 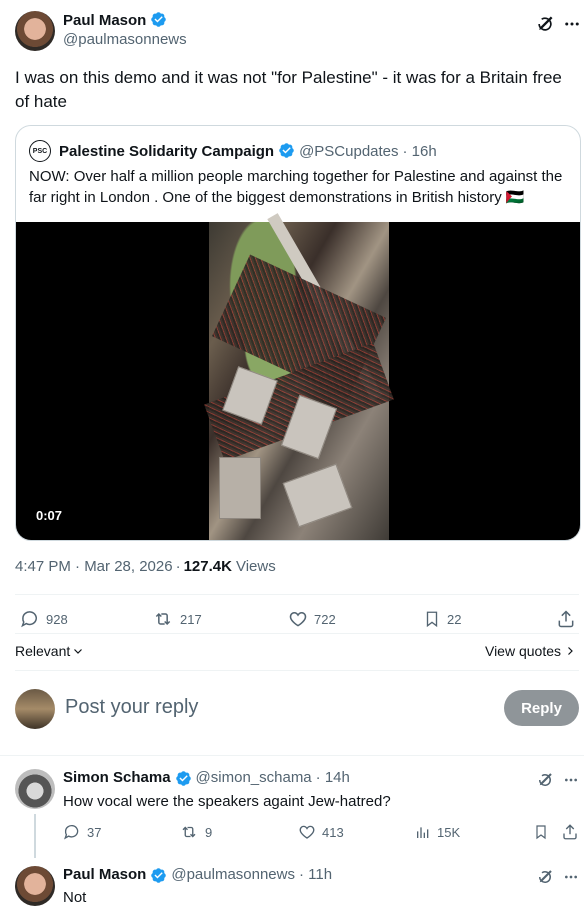 I want to click on reply-header: Paul Mason @paulmasonnews · 11h, so click(x=197, y=875).